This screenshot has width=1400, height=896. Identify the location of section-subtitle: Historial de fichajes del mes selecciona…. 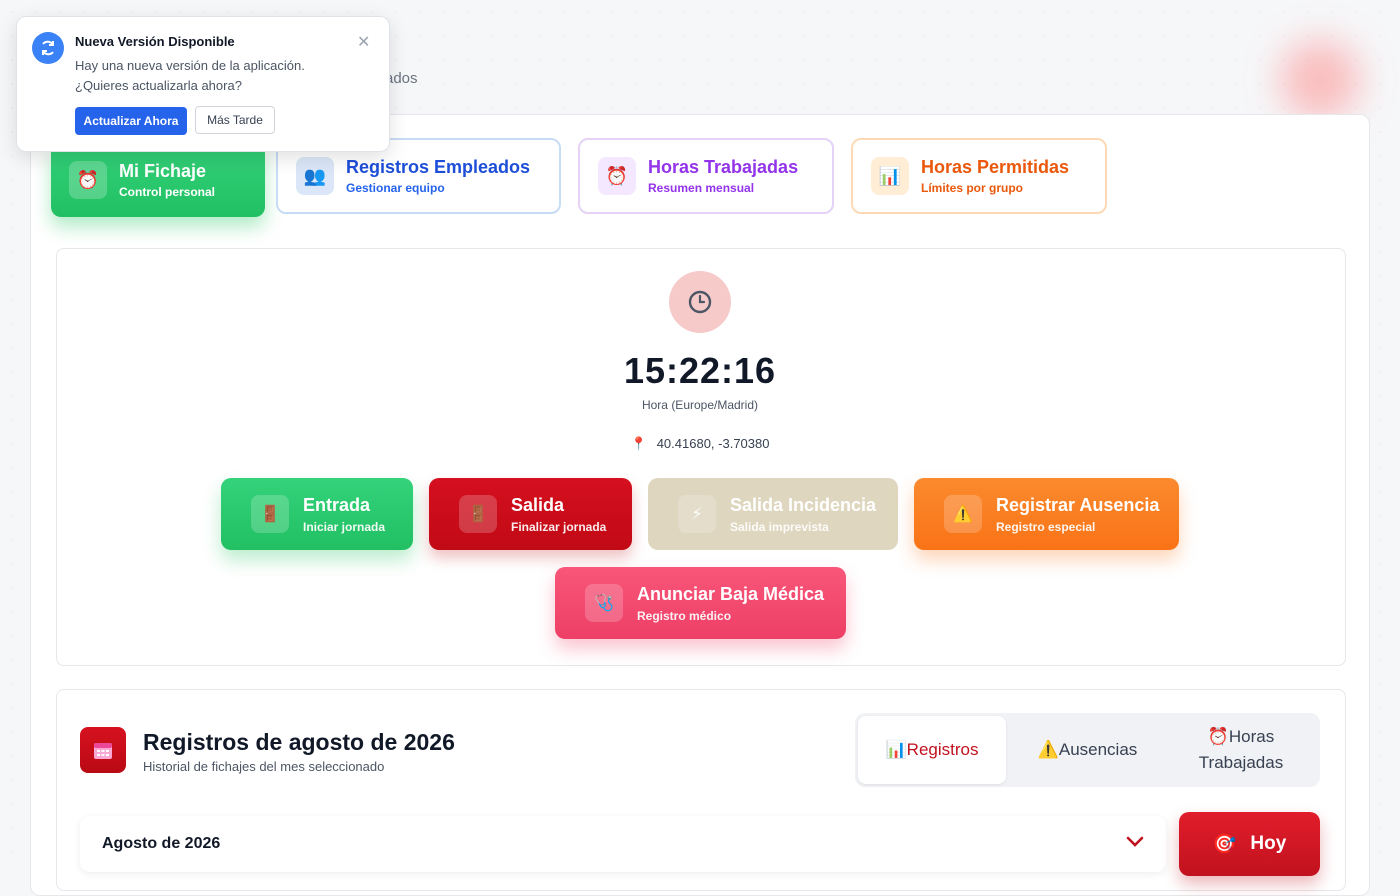
(264, 766).